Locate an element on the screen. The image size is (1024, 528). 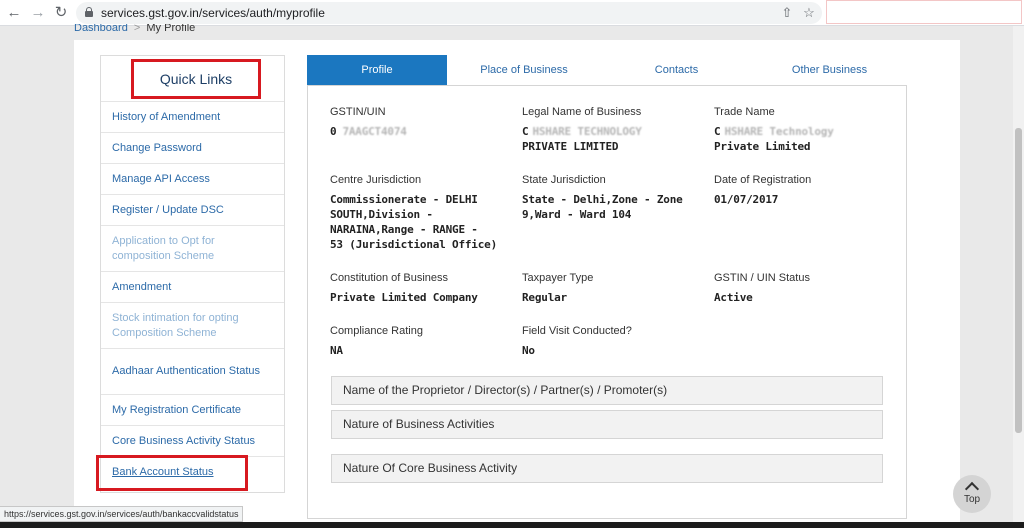
arrow-right-icon: → is located at coordinates (38, 13).